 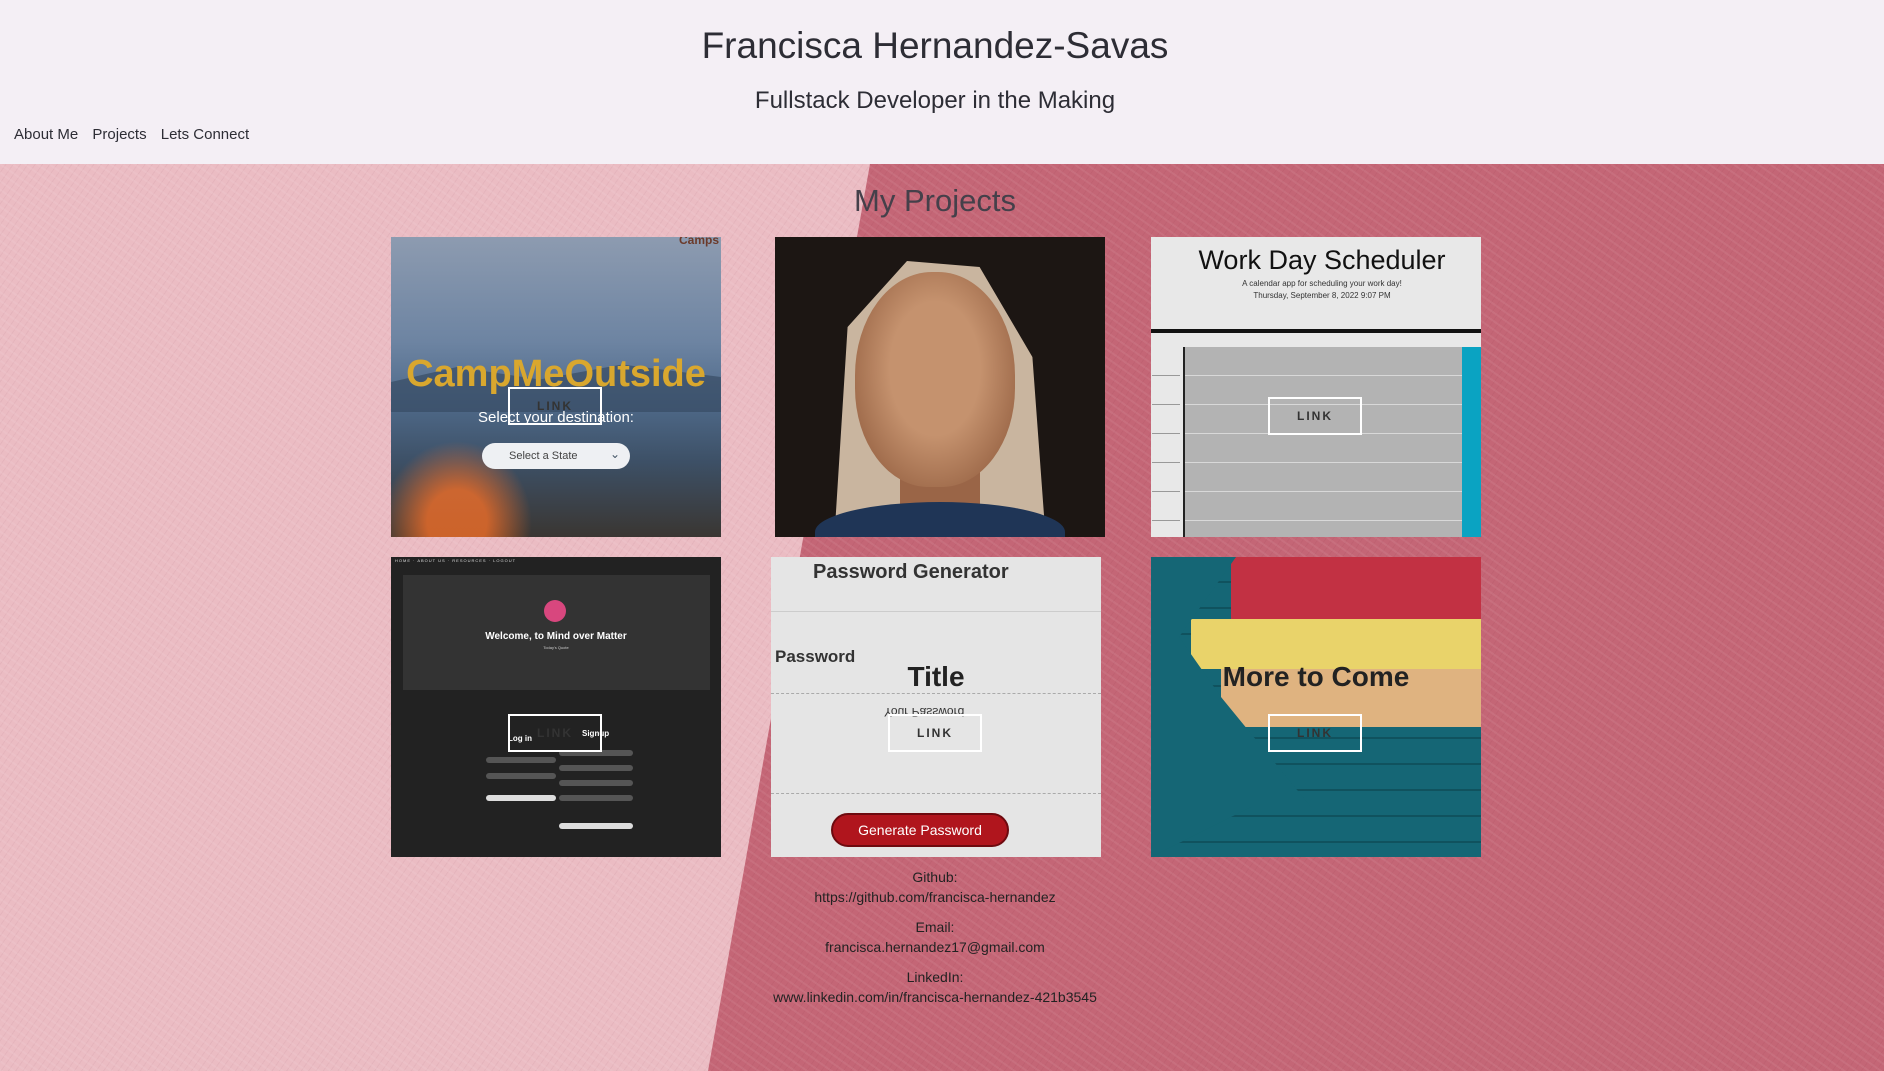 What do you see at coordinates (940, 519) in the screenshot?
I see `portrait-shirt` at bounding box center [940, 519].